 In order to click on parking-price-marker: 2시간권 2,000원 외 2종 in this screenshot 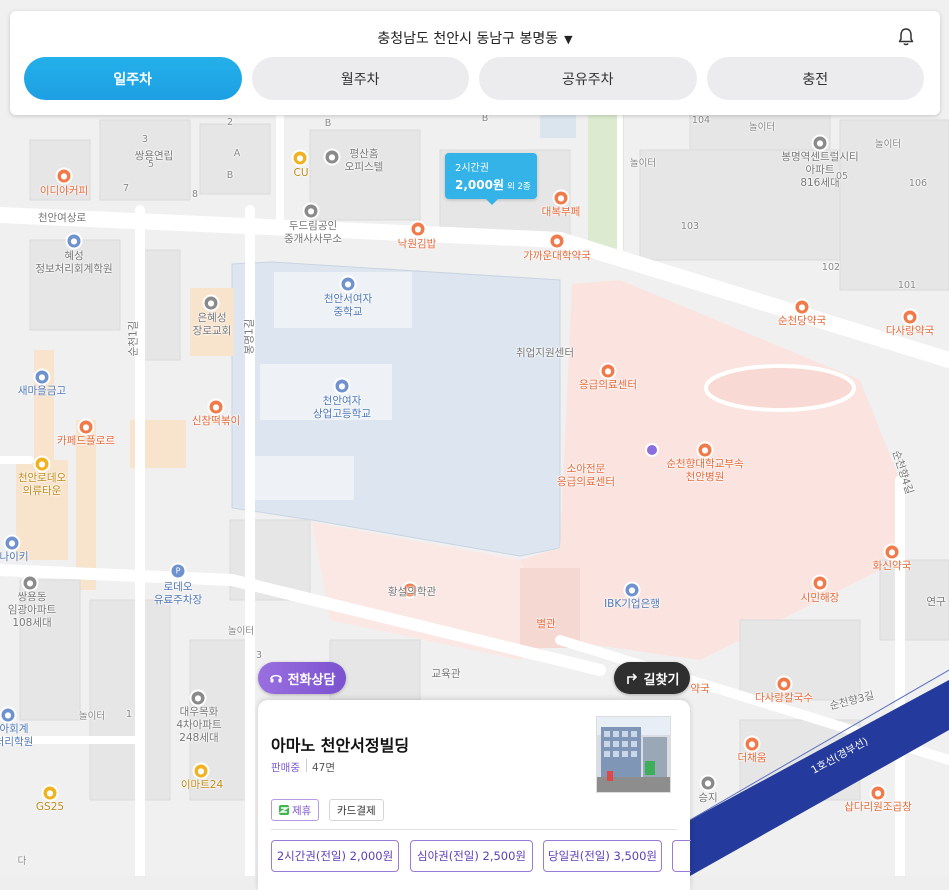, I will do `click(491, 179)`.